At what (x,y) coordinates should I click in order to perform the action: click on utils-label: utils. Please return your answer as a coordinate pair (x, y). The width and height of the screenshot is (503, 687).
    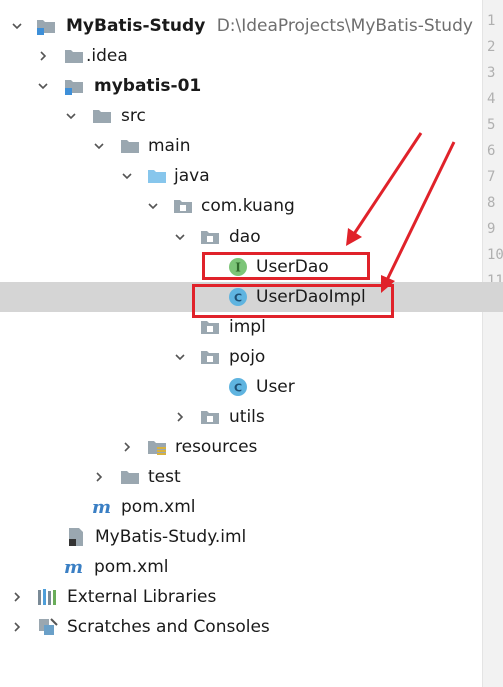
    Looking at the image, I should click on (247, 417).